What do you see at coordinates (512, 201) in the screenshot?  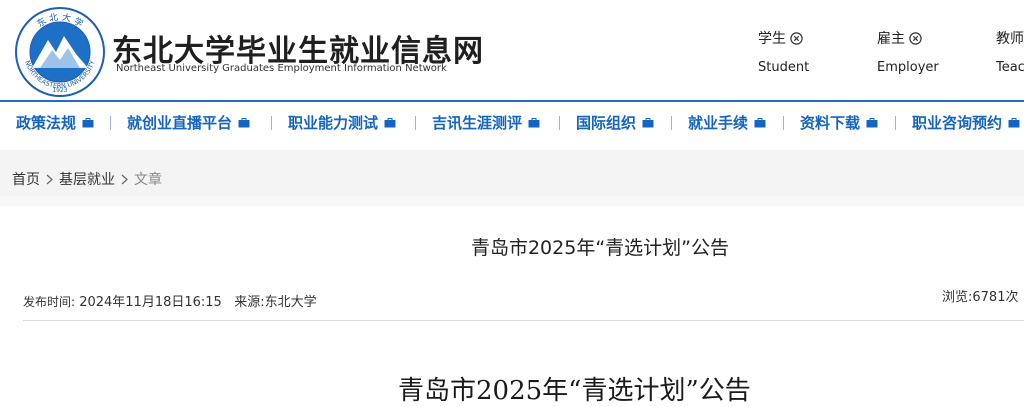 I see `content-top-strip` at bounding box center [512, 201].